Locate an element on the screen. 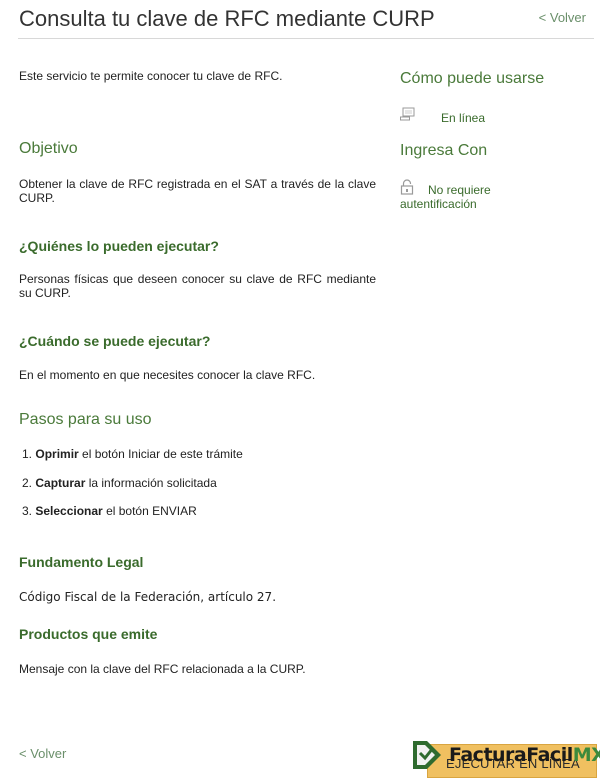 The height and width of the screenshot is (782, 600). facturafacil-logo-icon is located at coordinates (427, 755).